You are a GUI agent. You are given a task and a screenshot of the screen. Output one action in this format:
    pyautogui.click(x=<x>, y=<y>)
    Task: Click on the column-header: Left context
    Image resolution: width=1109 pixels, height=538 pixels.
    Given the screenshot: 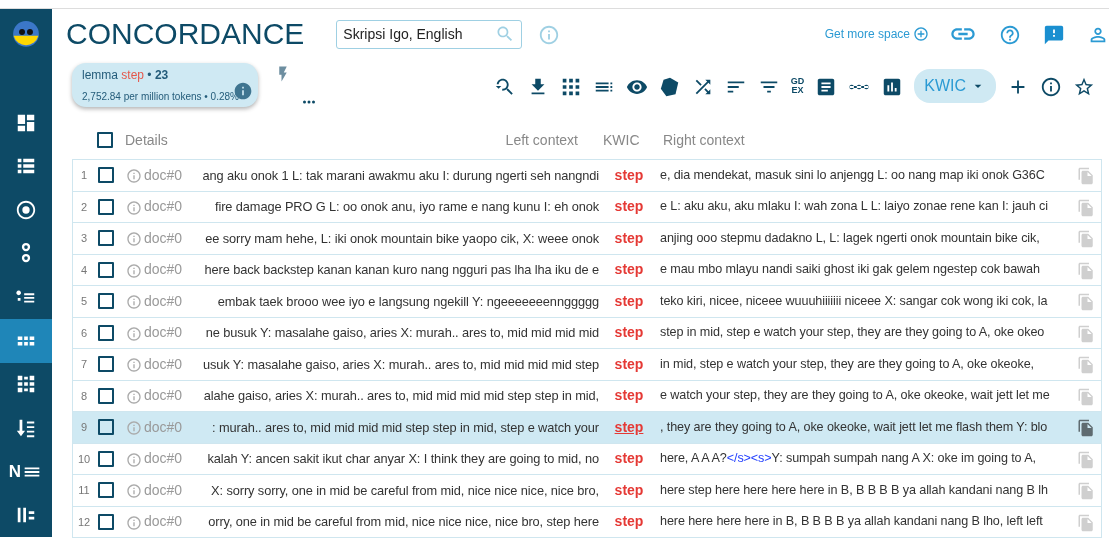 What is the action you would take?
    pyautogui.click(x=541, y=140)
    